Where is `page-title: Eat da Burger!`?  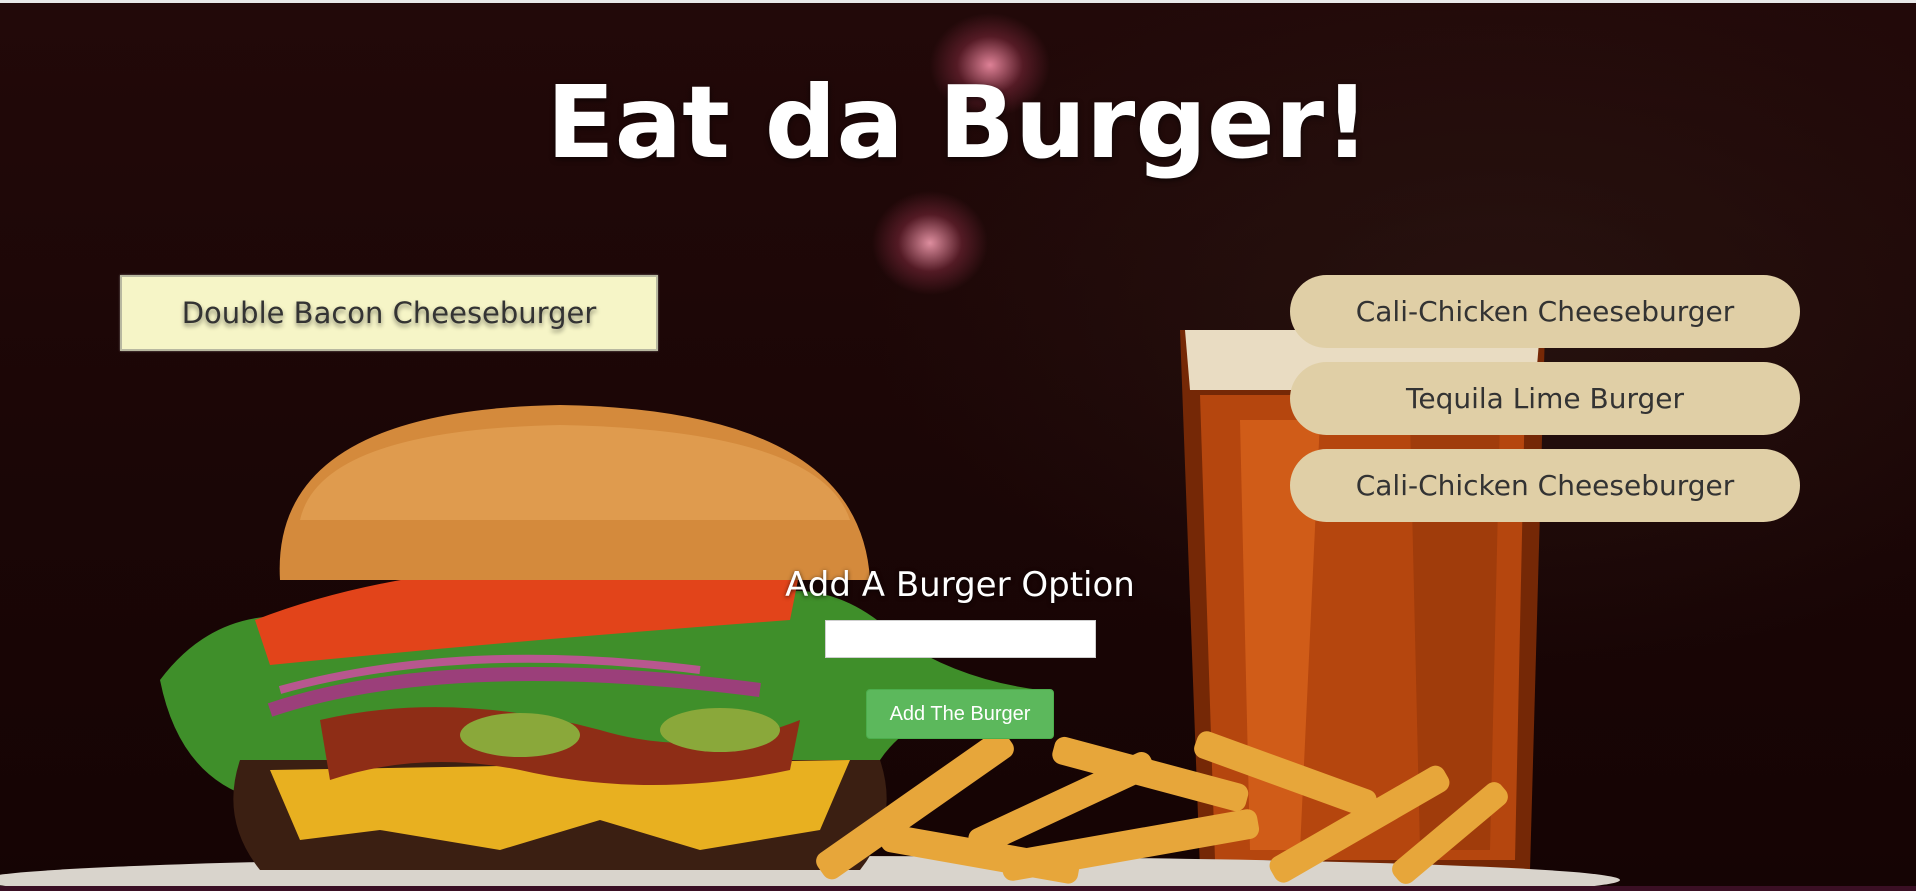
page-title: Eat da Burger! is located at coordinates (958, 122).